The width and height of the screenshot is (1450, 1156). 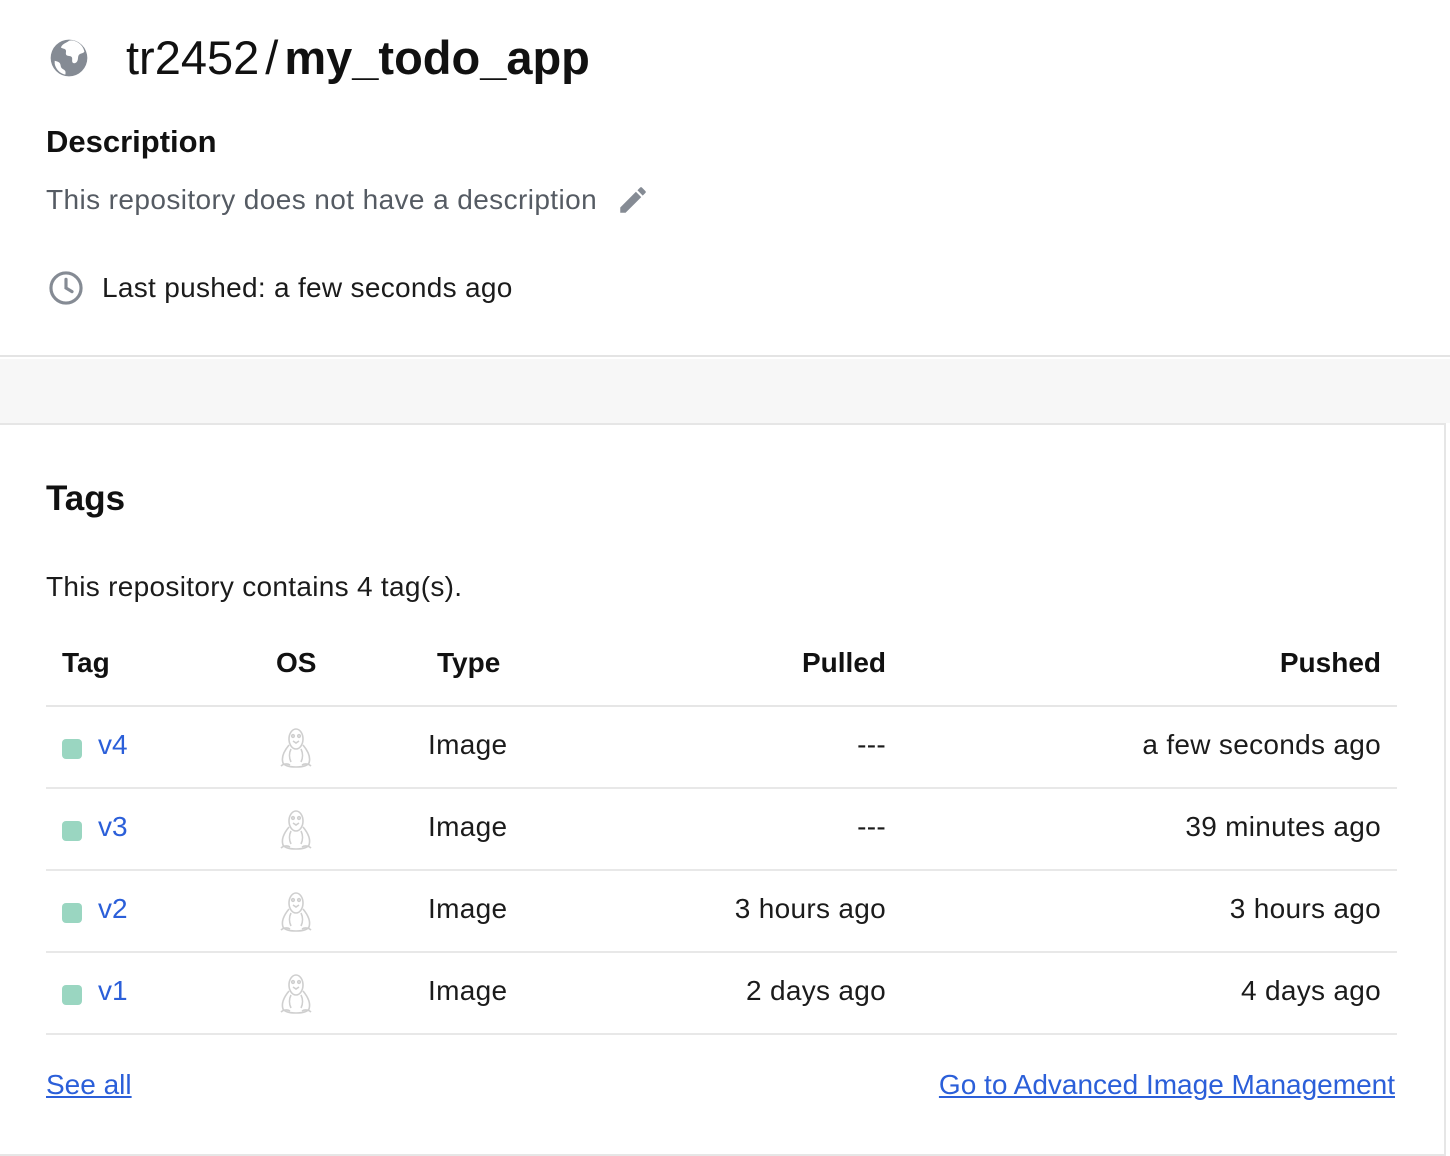 I want to click on repo-owner: tr2452, so click(x=192, y=57).